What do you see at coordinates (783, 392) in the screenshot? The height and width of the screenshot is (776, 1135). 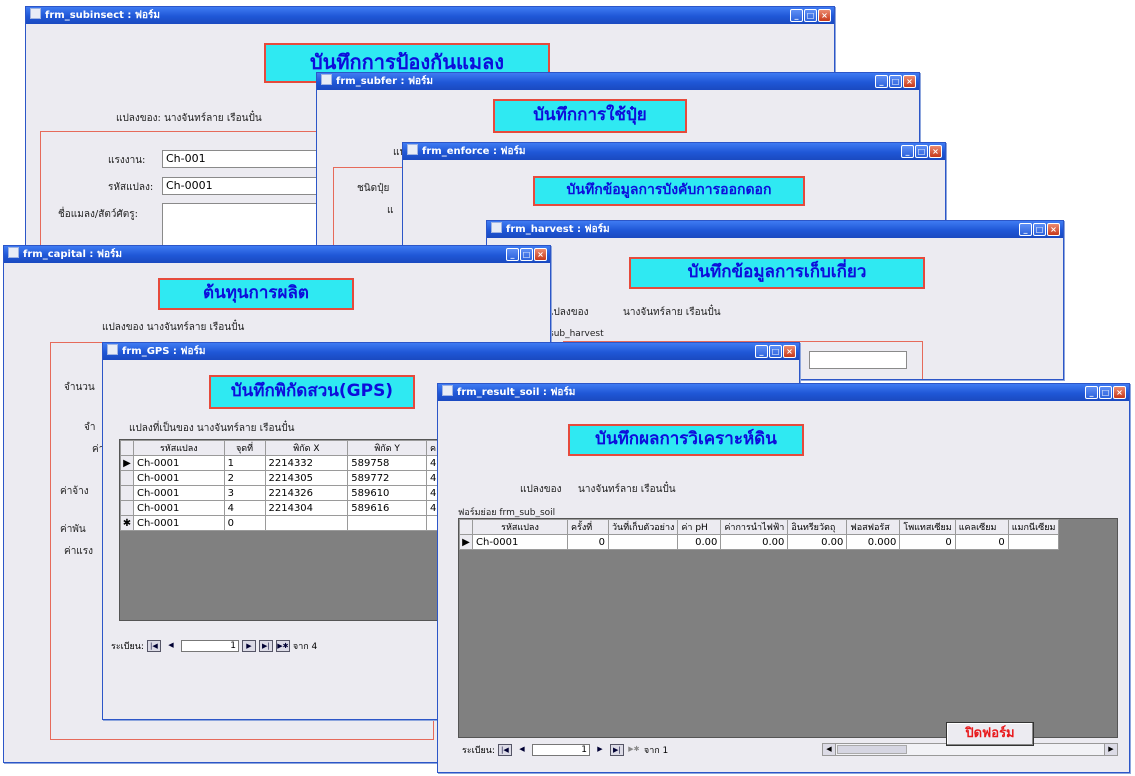 I see `titlebar-result-soil: frm_result_soil : ฟอร์ม _ □ ×` at bounding box center [783, 392].